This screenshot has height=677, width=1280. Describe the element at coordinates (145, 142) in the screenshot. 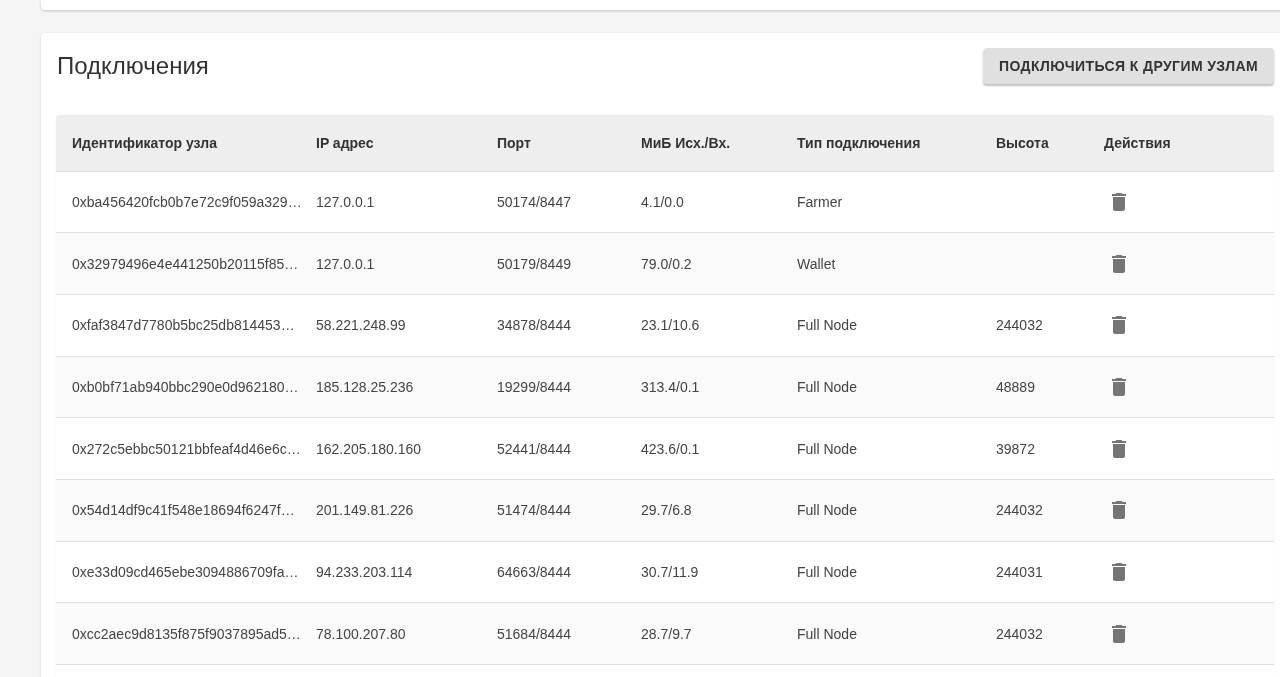

I see `column-header: Идентификатор узла` at that location.